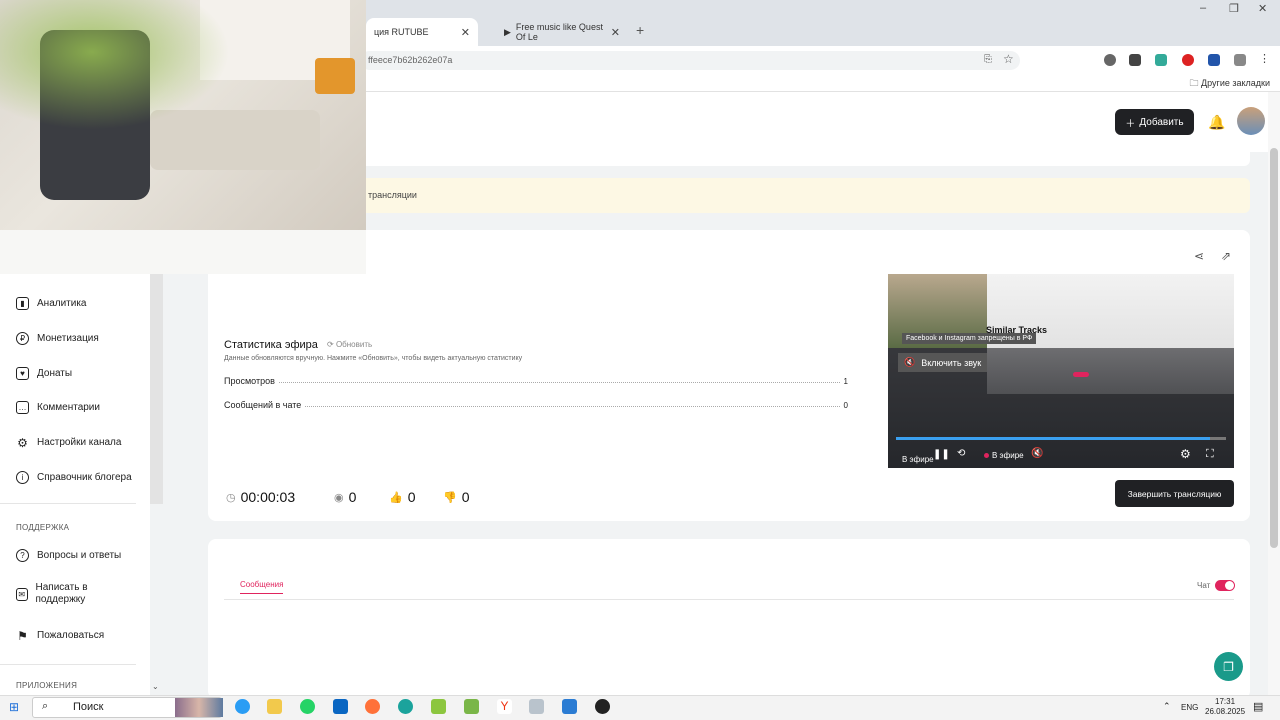  I want to click on unmute-button: 🔇 Включить звук, so click(943, 362).